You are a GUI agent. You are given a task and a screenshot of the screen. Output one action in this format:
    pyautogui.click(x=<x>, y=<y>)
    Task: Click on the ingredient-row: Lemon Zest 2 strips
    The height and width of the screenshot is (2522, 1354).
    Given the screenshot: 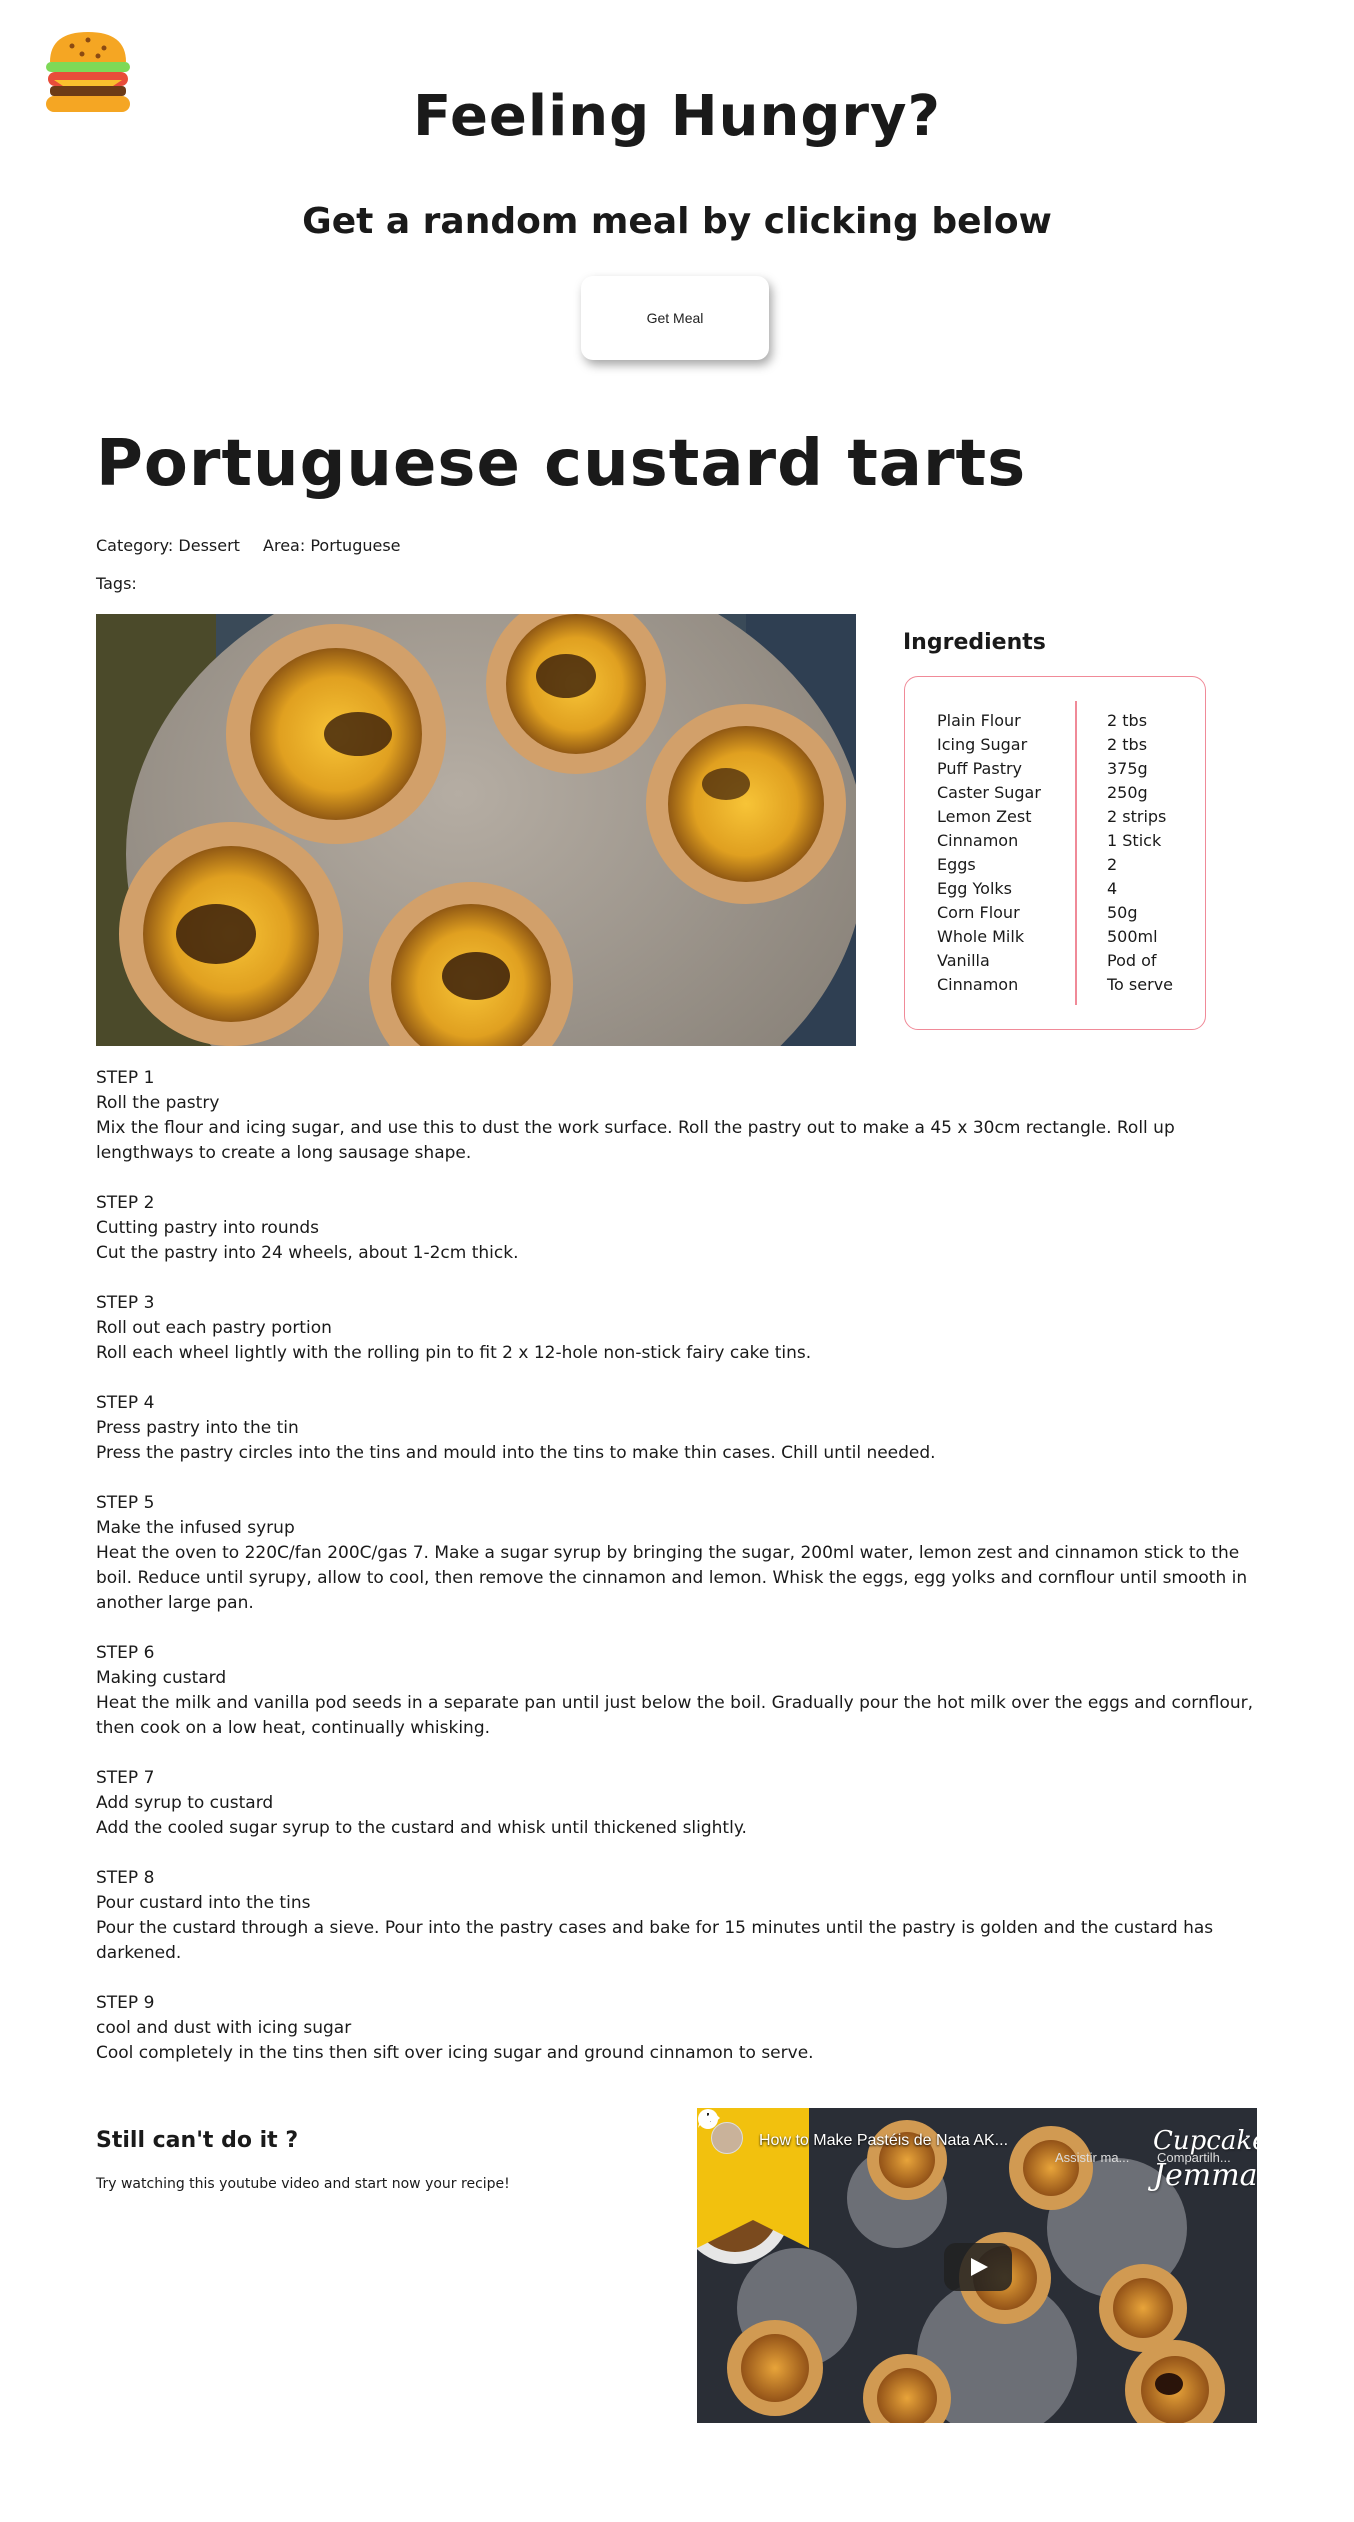 What is the action you would take?
    pyautogui.click(x=1067, y=817)
    